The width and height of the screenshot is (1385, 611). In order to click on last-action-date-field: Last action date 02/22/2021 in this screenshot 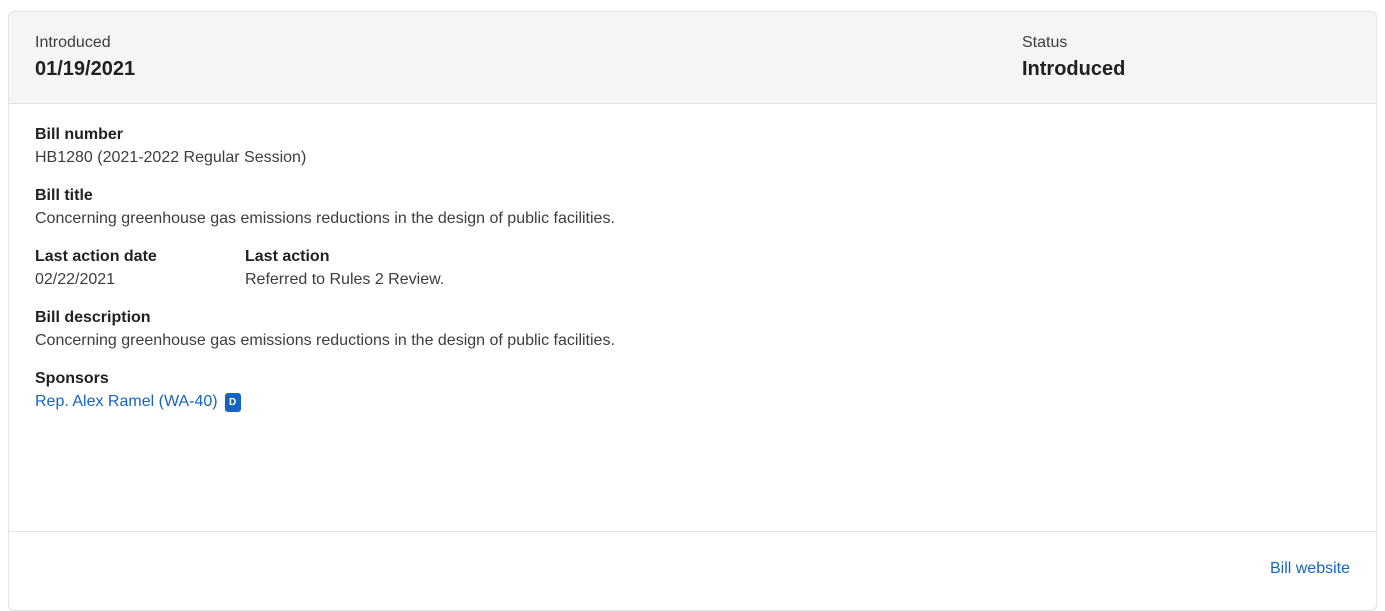, I will do `click(140, 268)`.